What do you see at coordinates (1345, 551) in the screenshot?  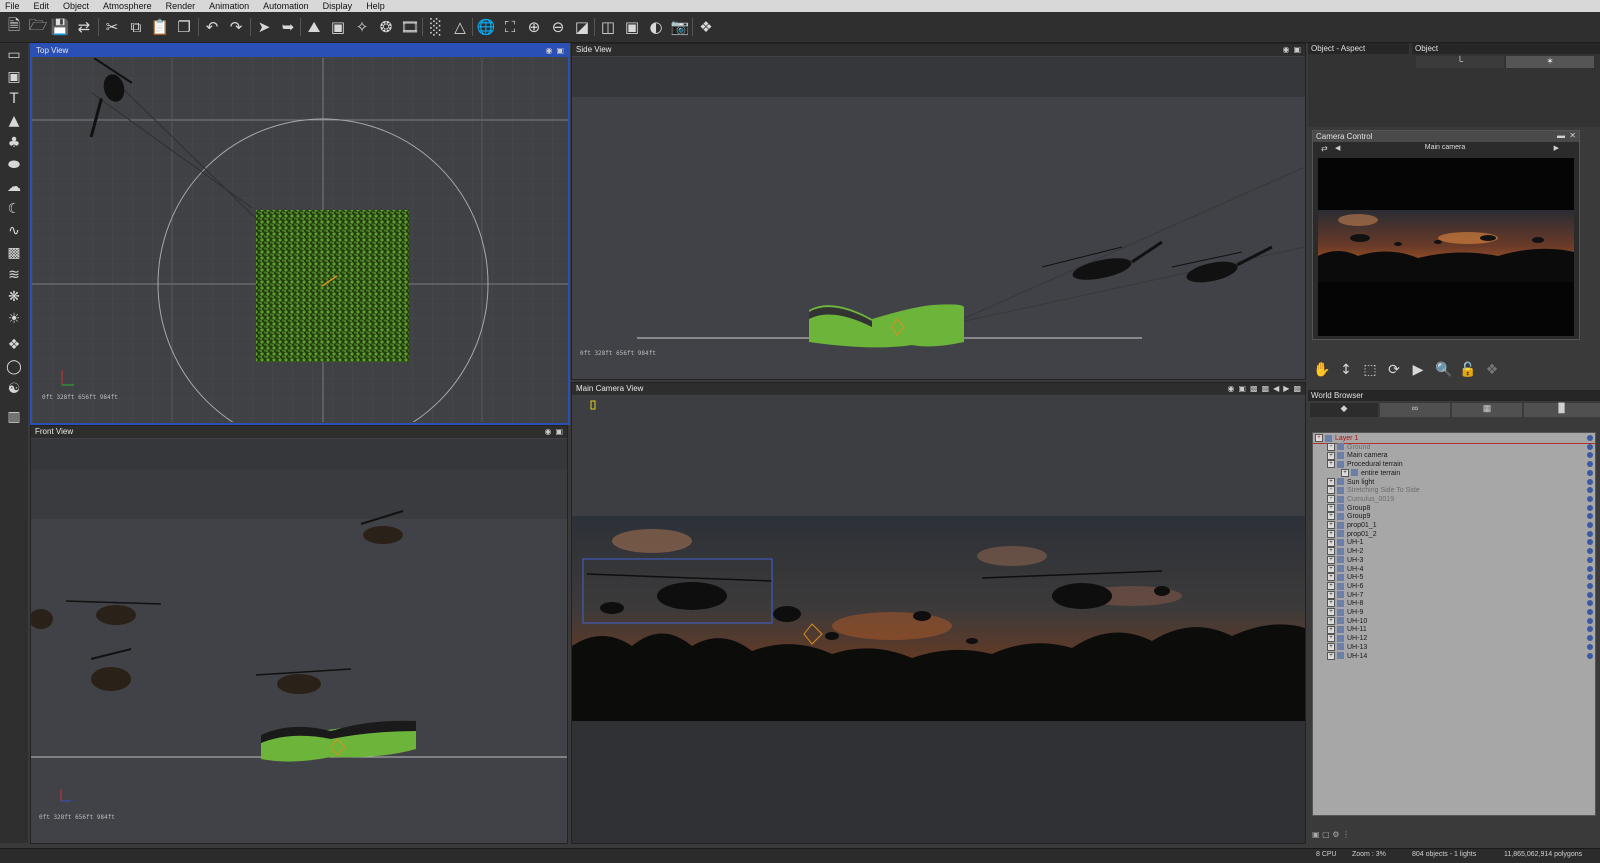 I see `tree-item: + UH-2` at bounding box center [1345, 551].